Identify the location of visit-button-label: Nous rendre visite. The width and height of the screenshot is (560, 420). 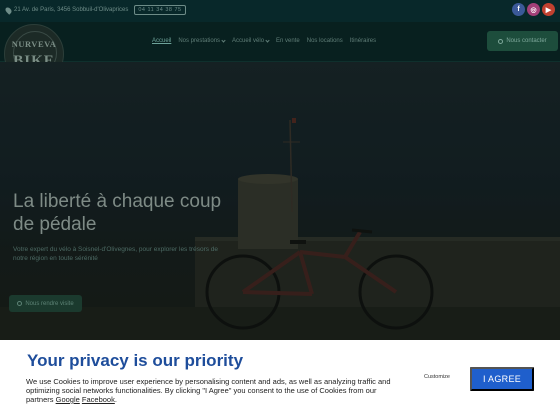
(49, 303).